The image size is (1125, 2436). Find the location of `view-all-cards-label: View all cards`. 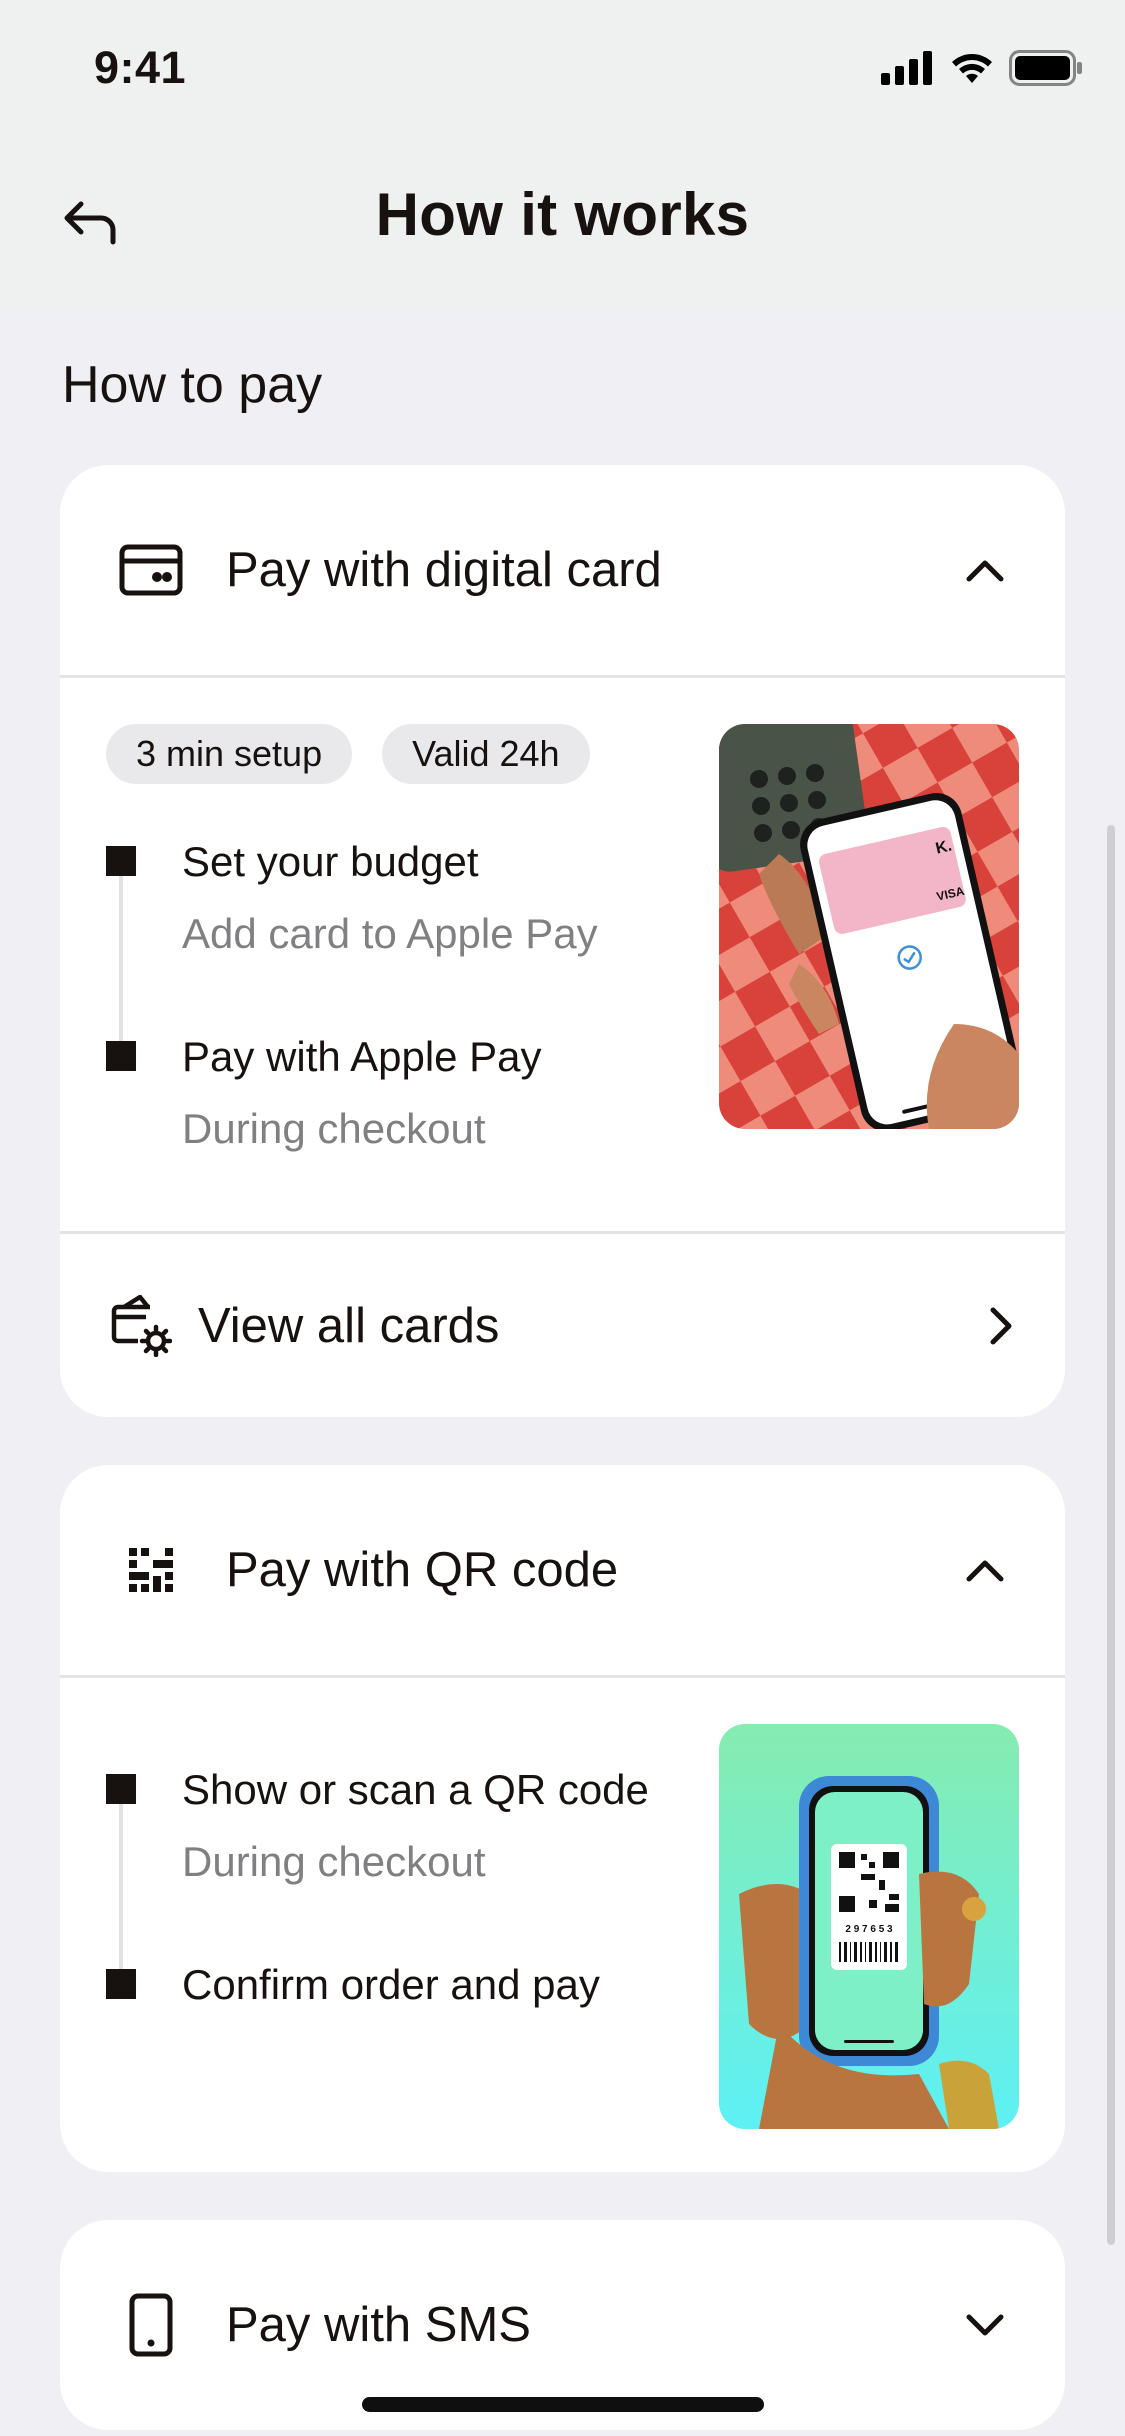

view-all-cards-label: View all cards is located at coordinates (349, 1325).